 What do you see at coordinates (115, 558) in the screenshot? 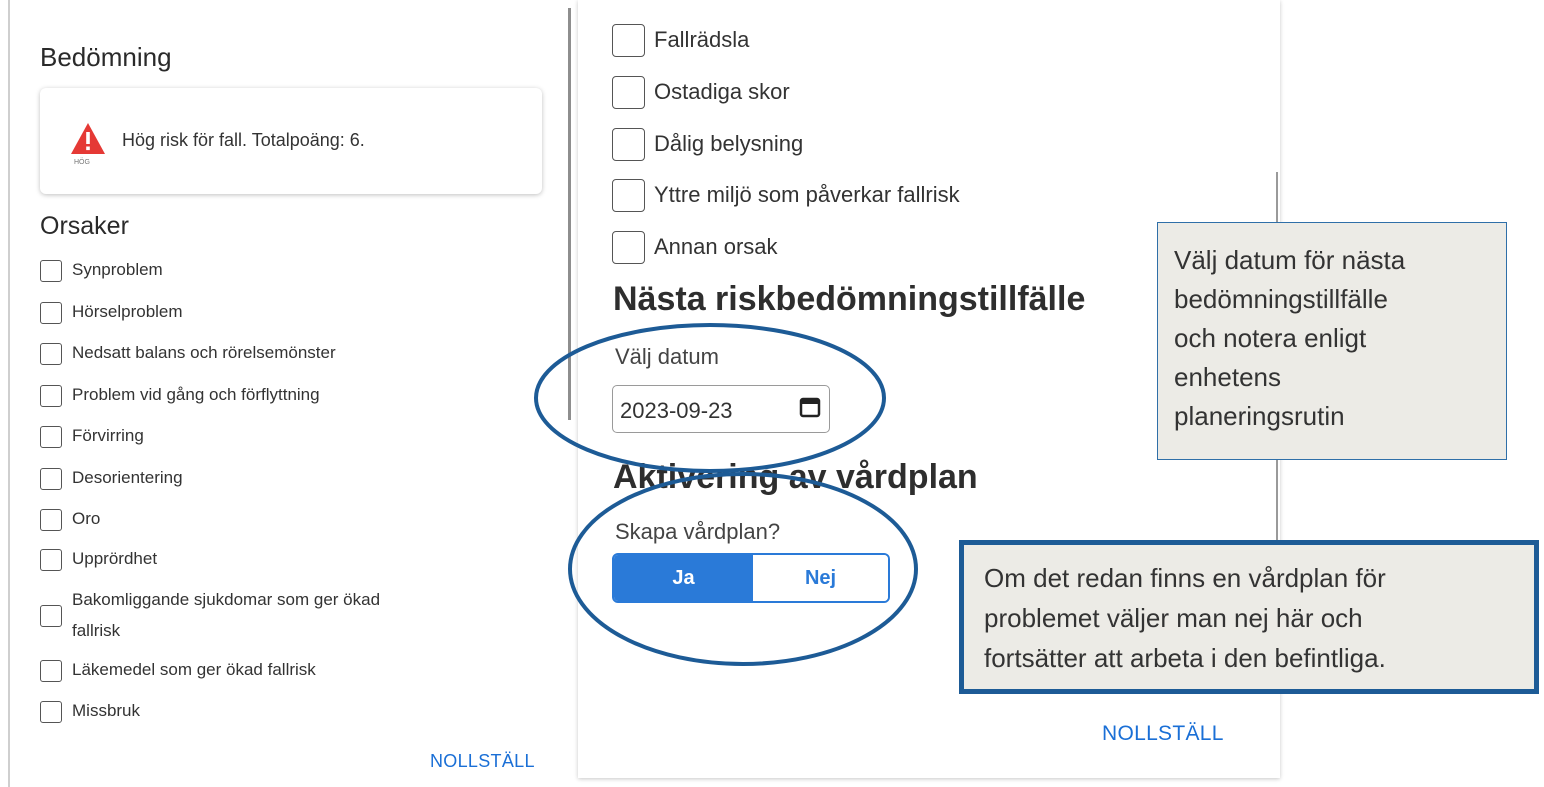
I see `checkbox-label: Upprördhet` at bounding box center [115, 558].